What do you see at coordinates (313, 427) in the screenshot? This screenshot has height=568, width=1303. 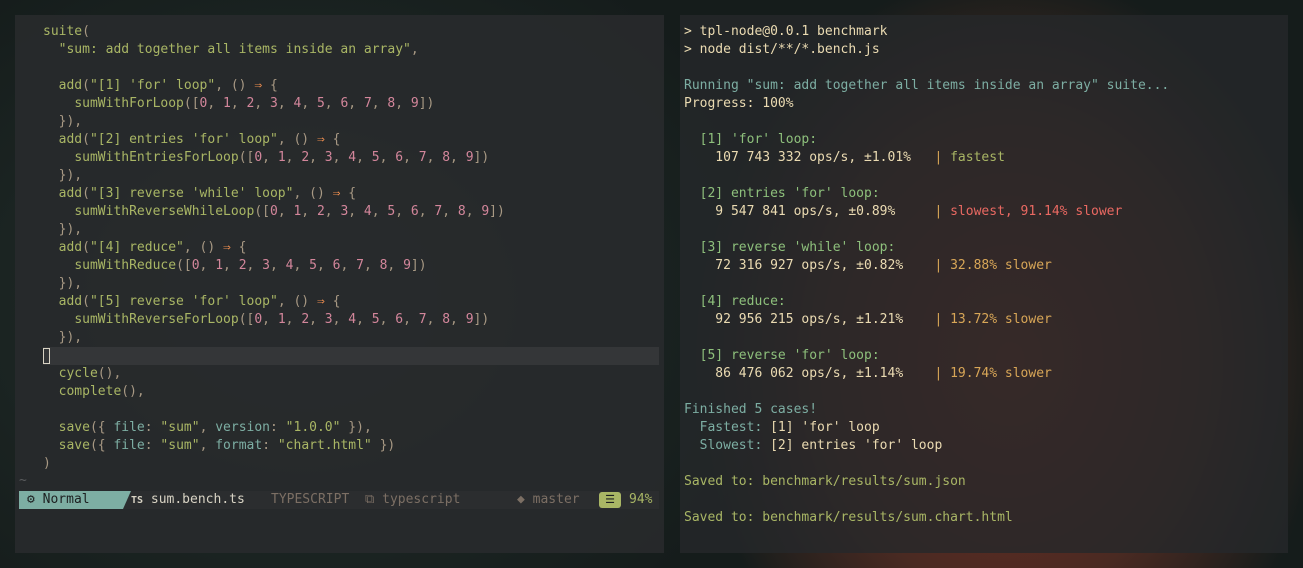 I see `code-token: "1.0.0"` at bounding box center [313, 427].